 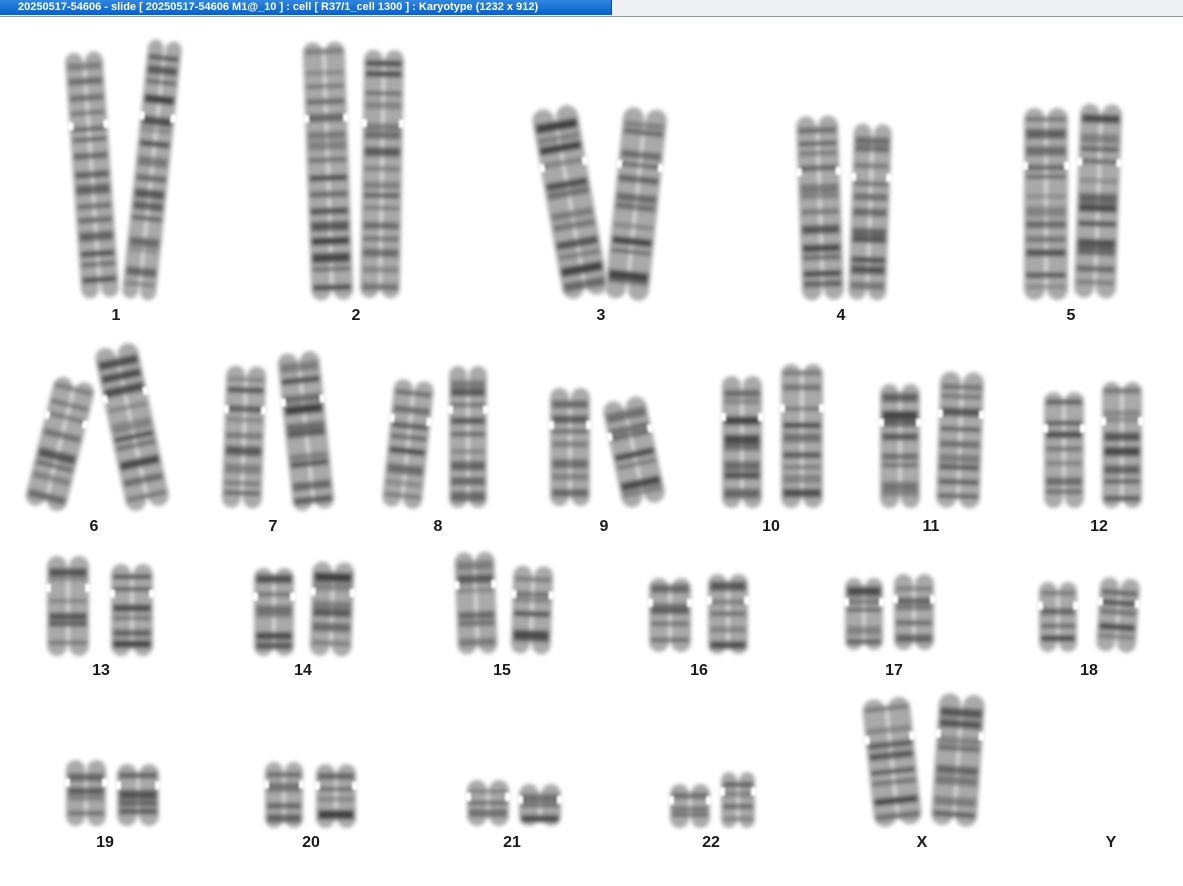 What do you see at coordinates (273, 526) in the screenshot?
I see `chromosome-label-7: 7` at bounding box center [273, 526].